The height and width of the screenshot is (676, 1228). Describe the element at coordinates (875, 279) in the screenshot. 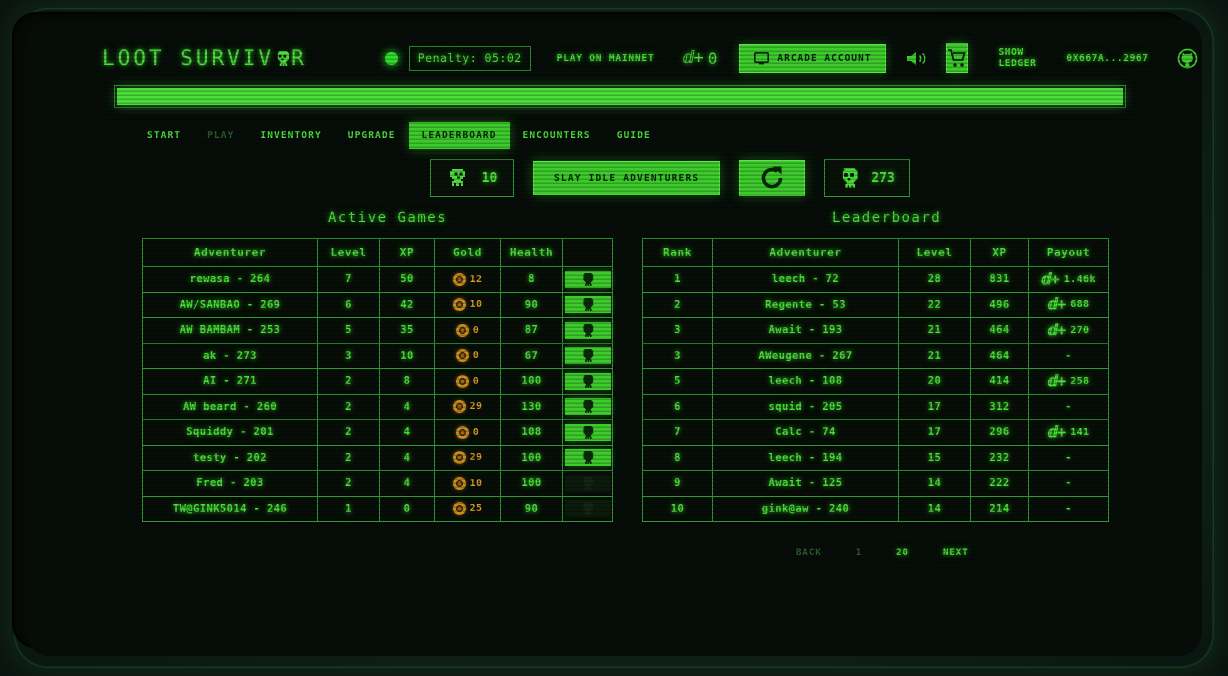

I see `table-row: 1 leech - 72 28 831 ⅆ+ 1.46k` at that location.